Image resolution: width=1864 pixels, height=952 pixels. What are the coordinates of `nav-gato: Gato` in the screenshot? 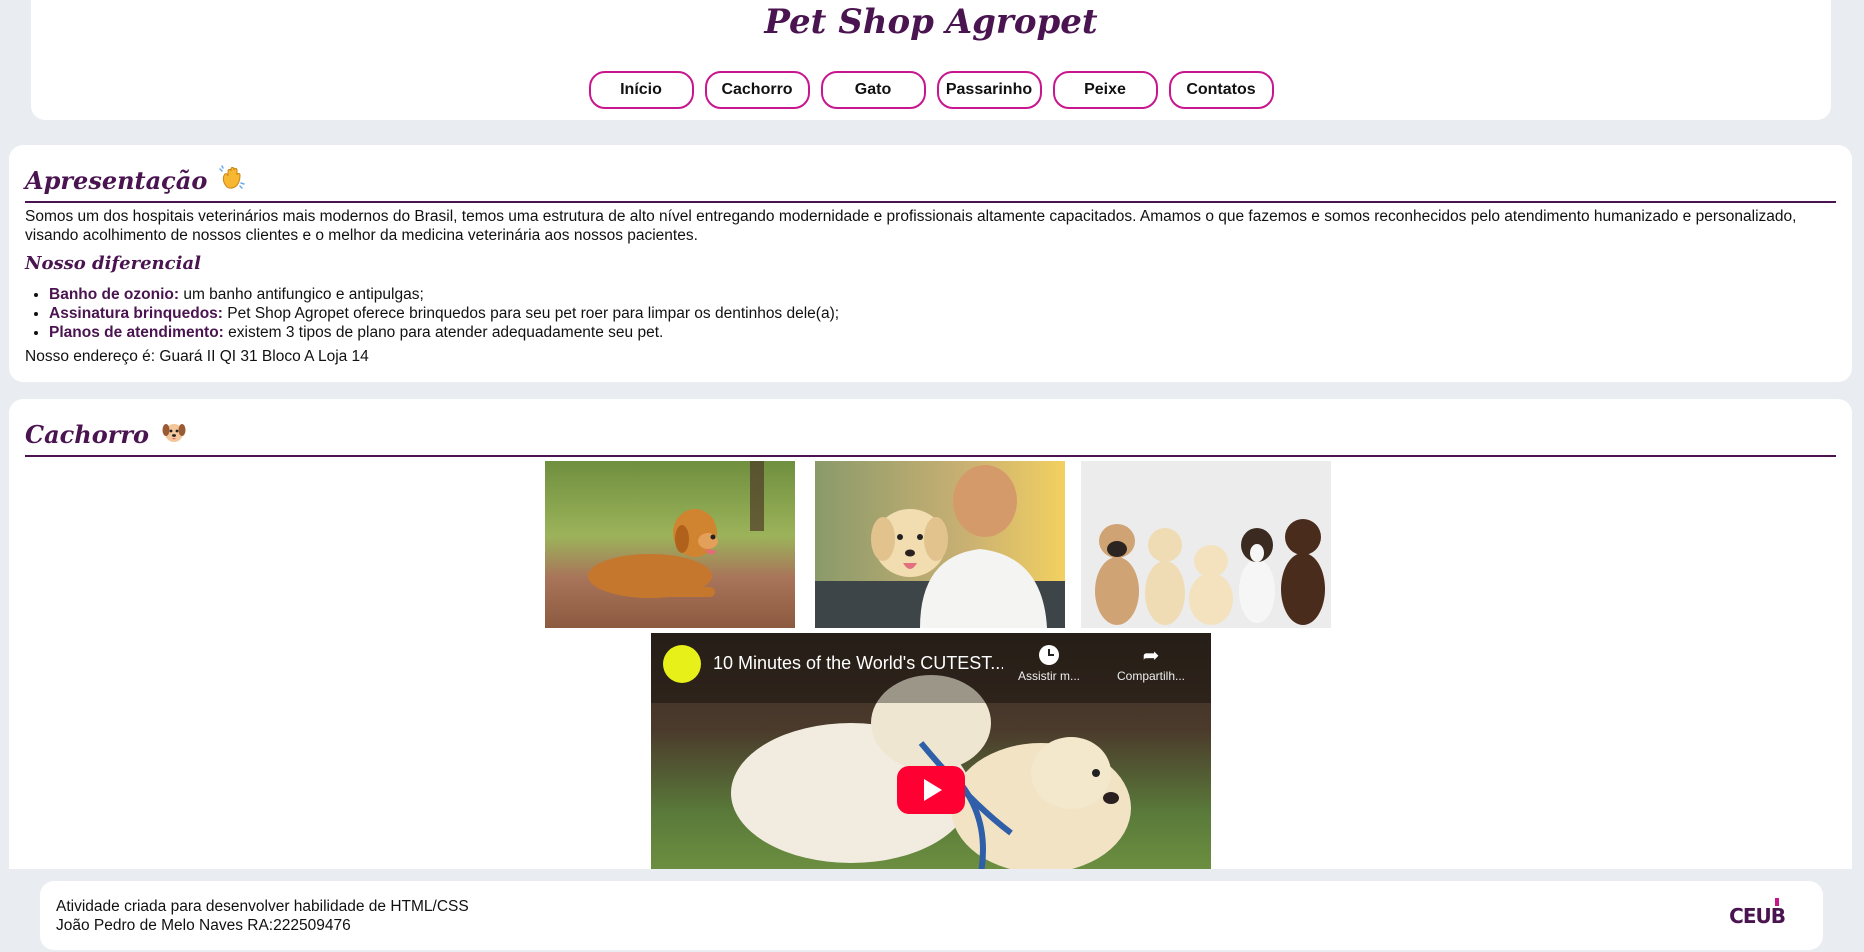 It's located at (873, 90).